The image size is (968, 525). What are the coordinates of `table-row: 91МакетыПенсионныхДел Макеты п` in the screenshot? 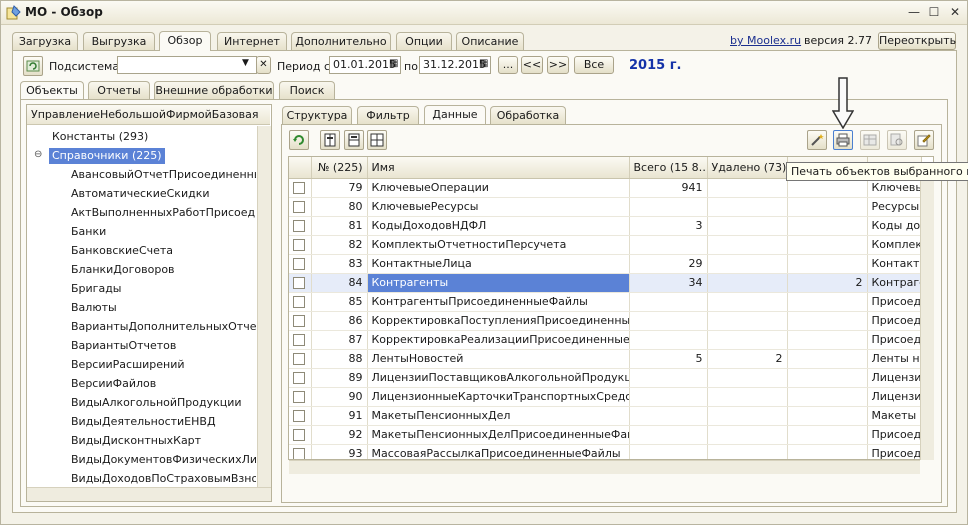 It's located at (605, 416).